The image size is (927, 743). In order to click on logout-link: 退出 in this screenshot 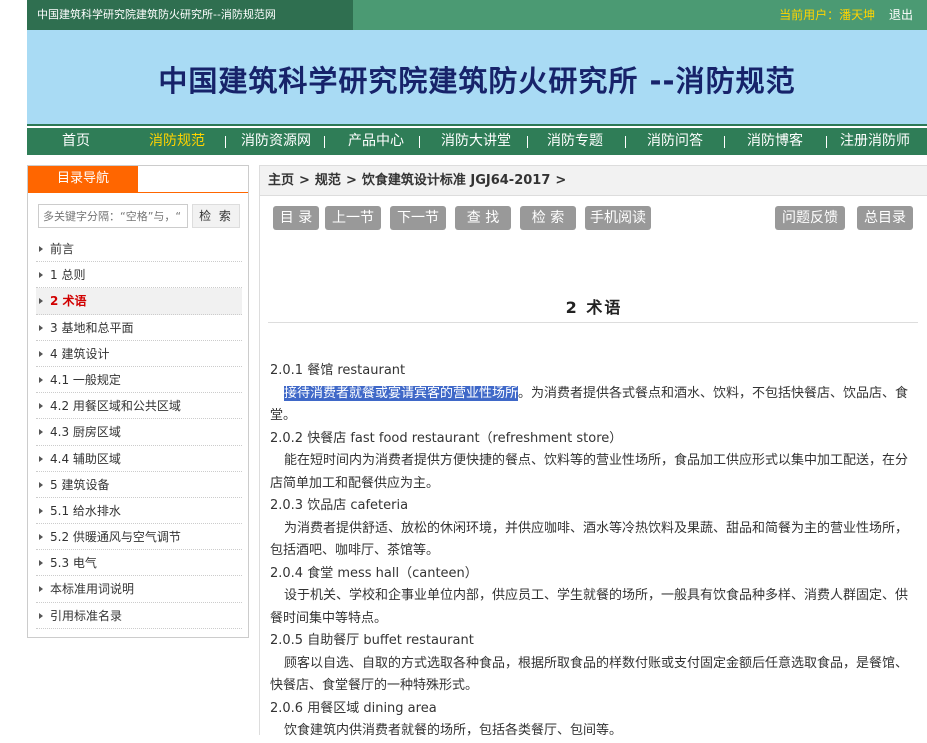, I will do `click(901, 15)`.